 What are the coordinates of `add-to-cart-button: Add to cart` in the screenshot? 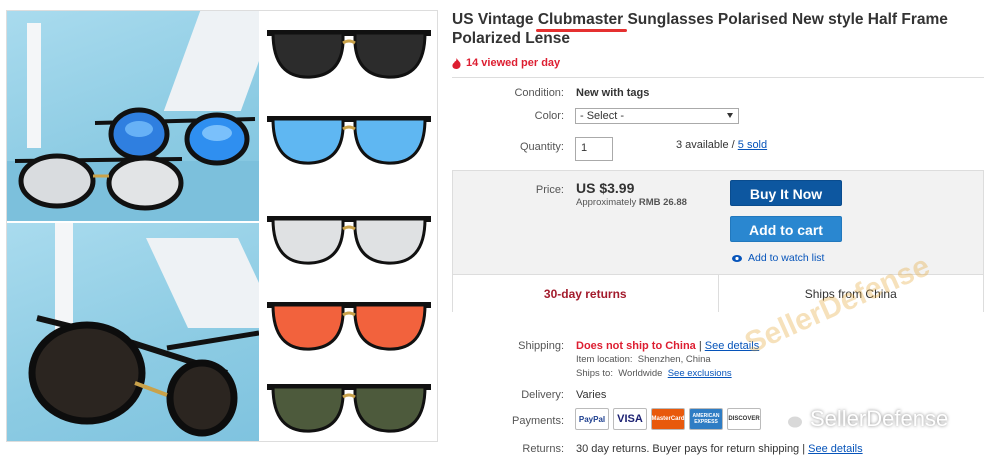 It's located at (786, 229).